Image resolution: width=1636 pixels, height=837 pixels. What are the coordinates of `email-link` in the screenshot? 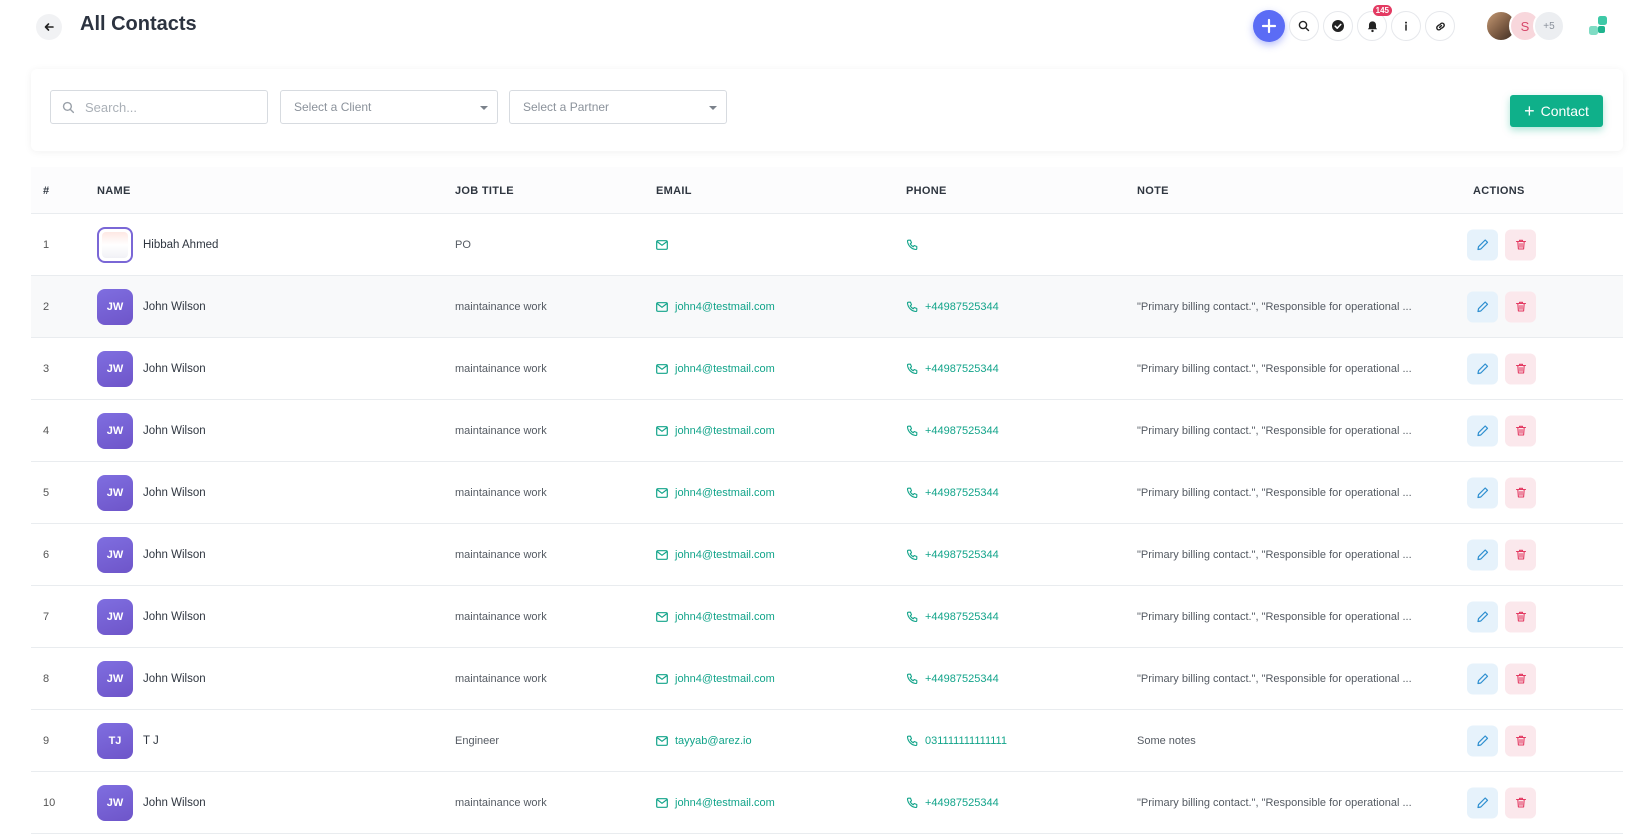 It's located at (665, 244).